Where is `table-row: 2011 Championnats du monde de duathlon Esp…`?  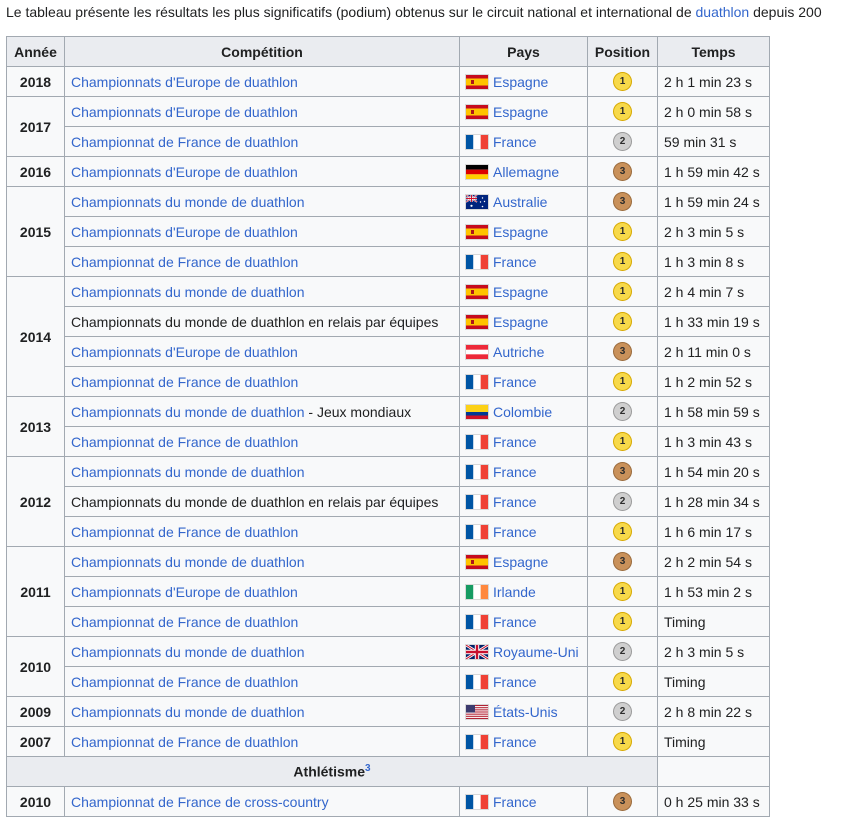
table-row: 2011 Championnats du monde de duathlon Esp… is located at coordinates (388, 591).